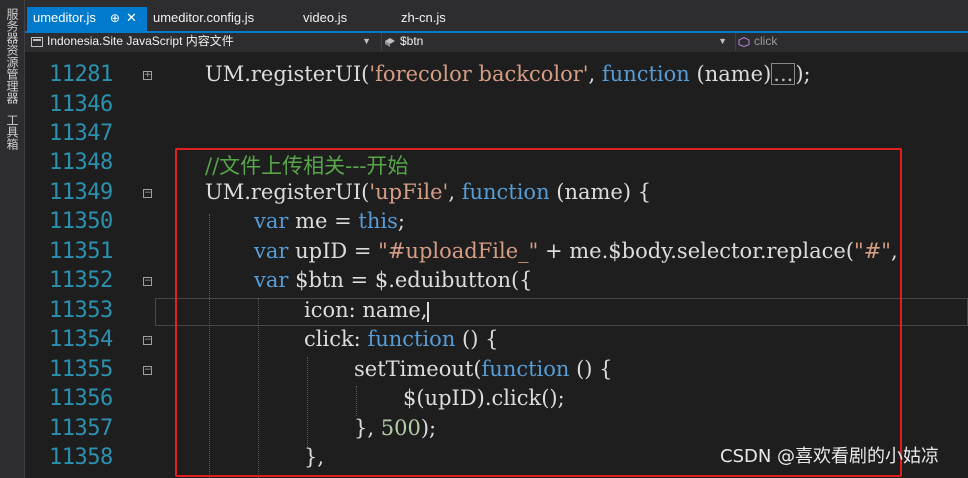 This screenshot has width=968, height=478. What do you see at coordinates (81, 280) in the screenshot?
I see `line-number: 11352` at bounding box center [81, 280].